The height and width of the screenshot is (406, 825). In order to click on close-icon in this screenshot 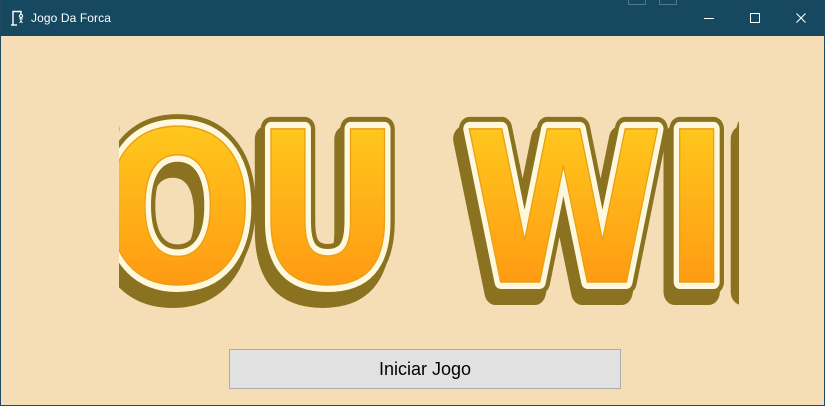, I will do `click(801, 18)`.